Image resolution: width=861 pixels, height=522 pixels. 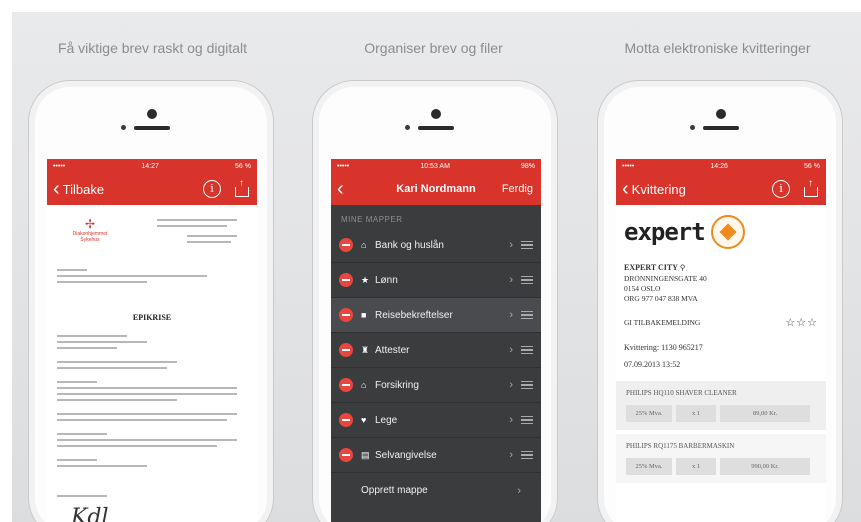 I want to click on folder-row: ♜ Attester ›, so click(x=436, y=350).